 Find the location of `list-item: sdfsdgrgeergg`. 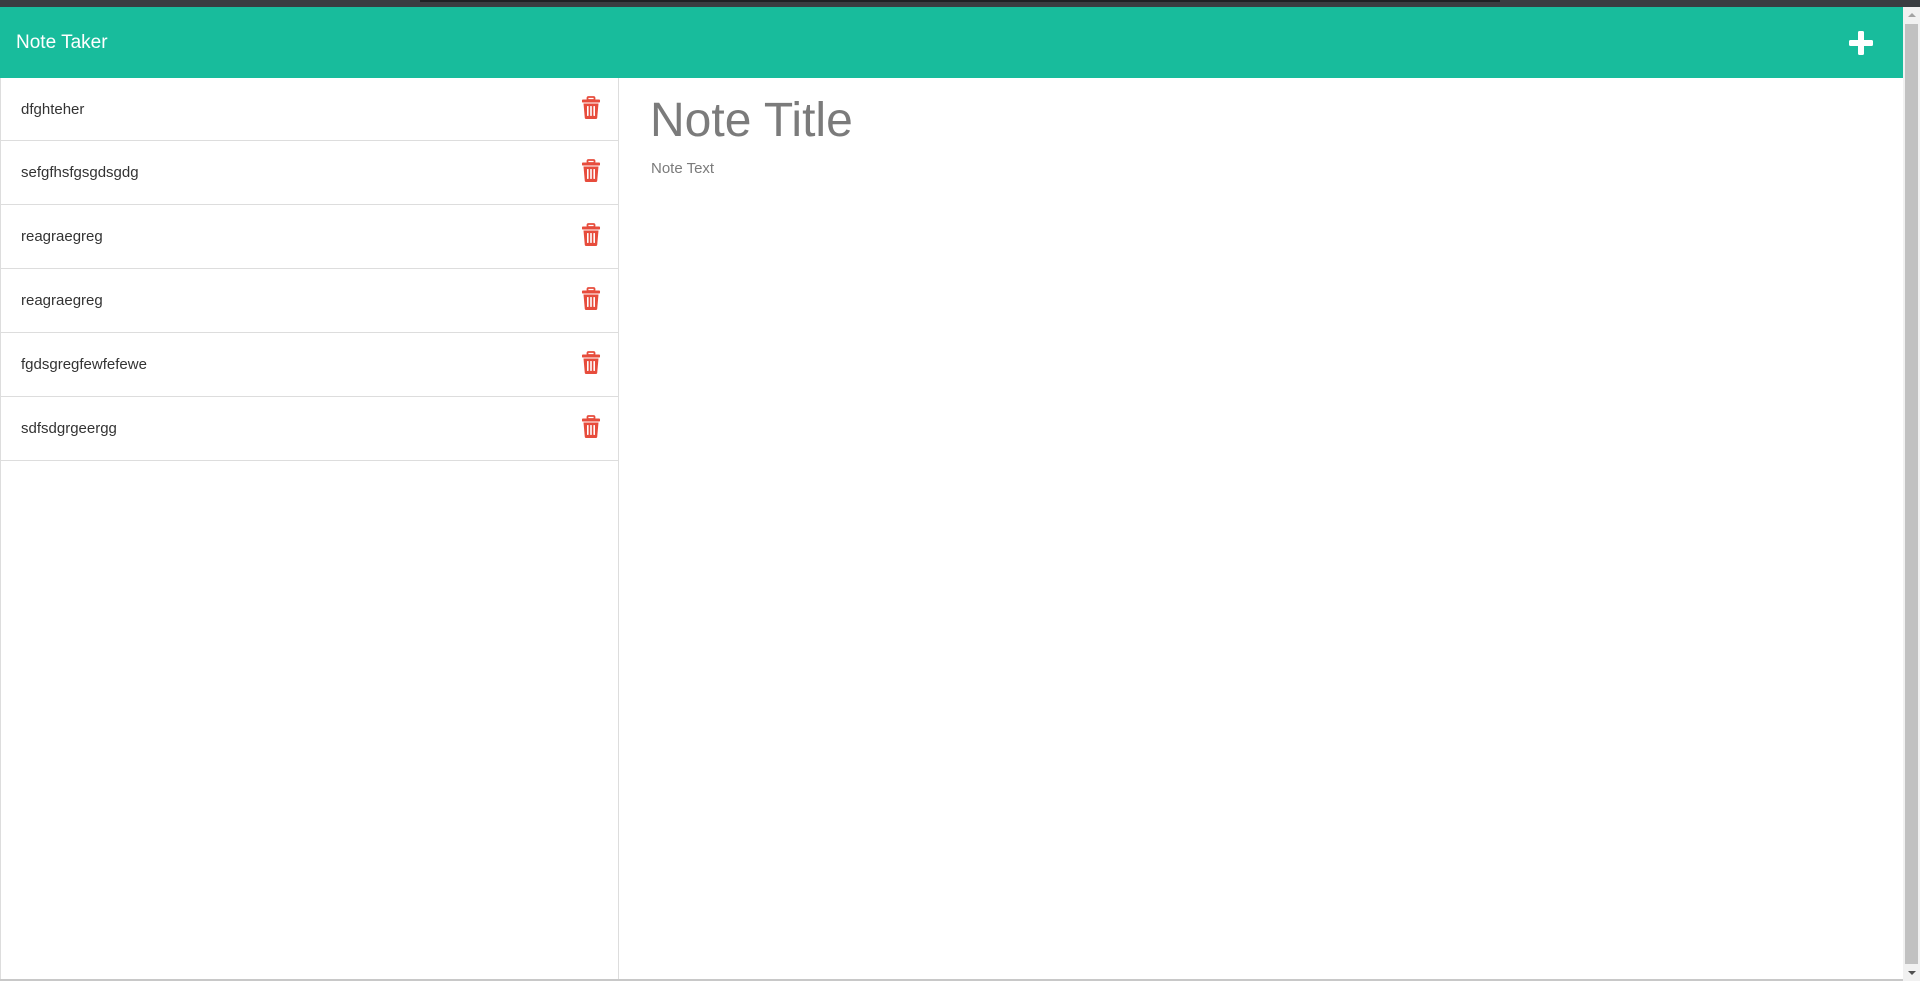

list-item: sdfsdgrgeergg is located at coordinates (309, 429).